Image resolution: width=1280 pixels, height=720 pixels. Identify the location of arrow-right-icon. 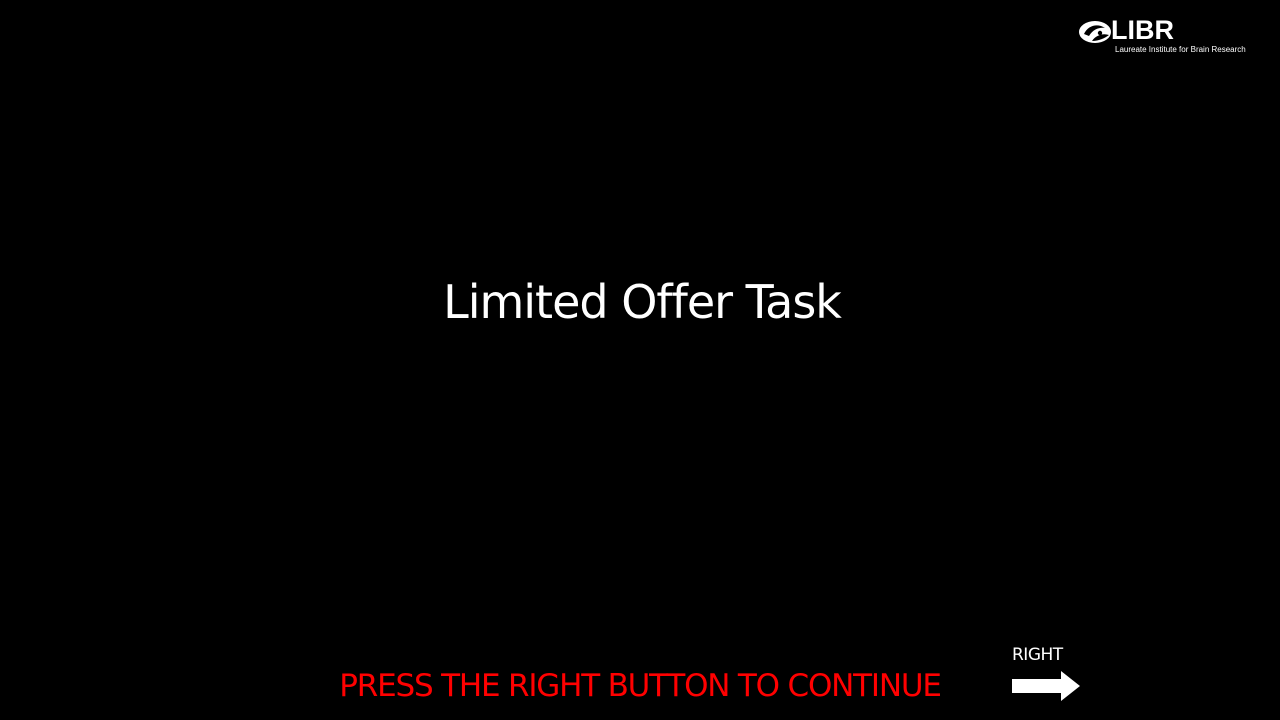
(1046, 686).